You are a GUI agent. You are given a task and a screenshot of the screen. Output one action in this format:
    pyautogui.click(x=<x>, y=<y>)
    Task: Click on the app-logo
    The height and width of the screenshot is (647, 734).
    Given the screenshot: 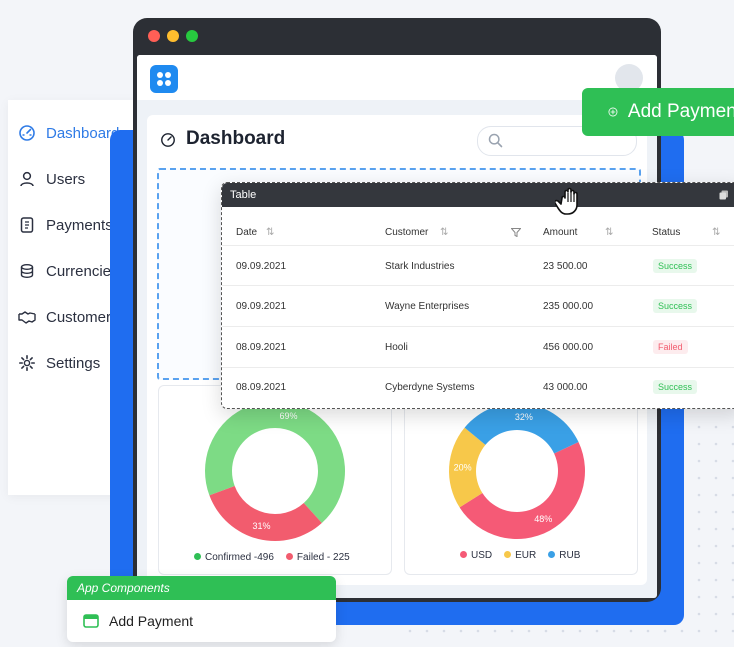 What is the action you would take?
    pyautogui.click(x=164, y=79)
    